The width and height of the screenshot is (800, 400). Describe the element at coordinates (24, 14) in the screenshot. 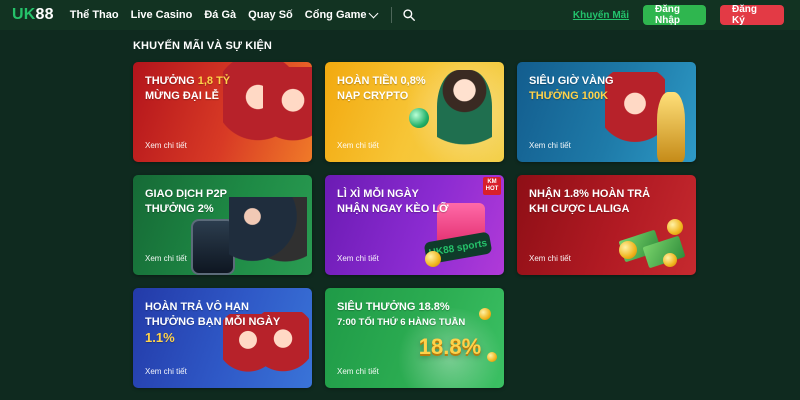

I see `logo-text-uk: UK` at that location.